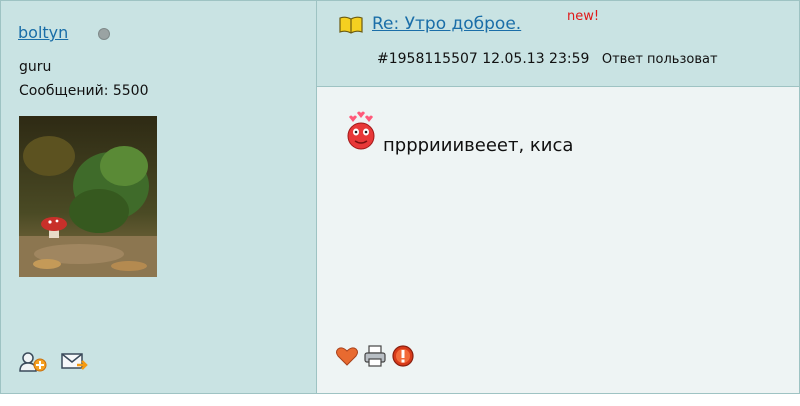 Image resolution: width=800 pixels, height=406 pixels. I want to click on avatar, so click(88, 196).